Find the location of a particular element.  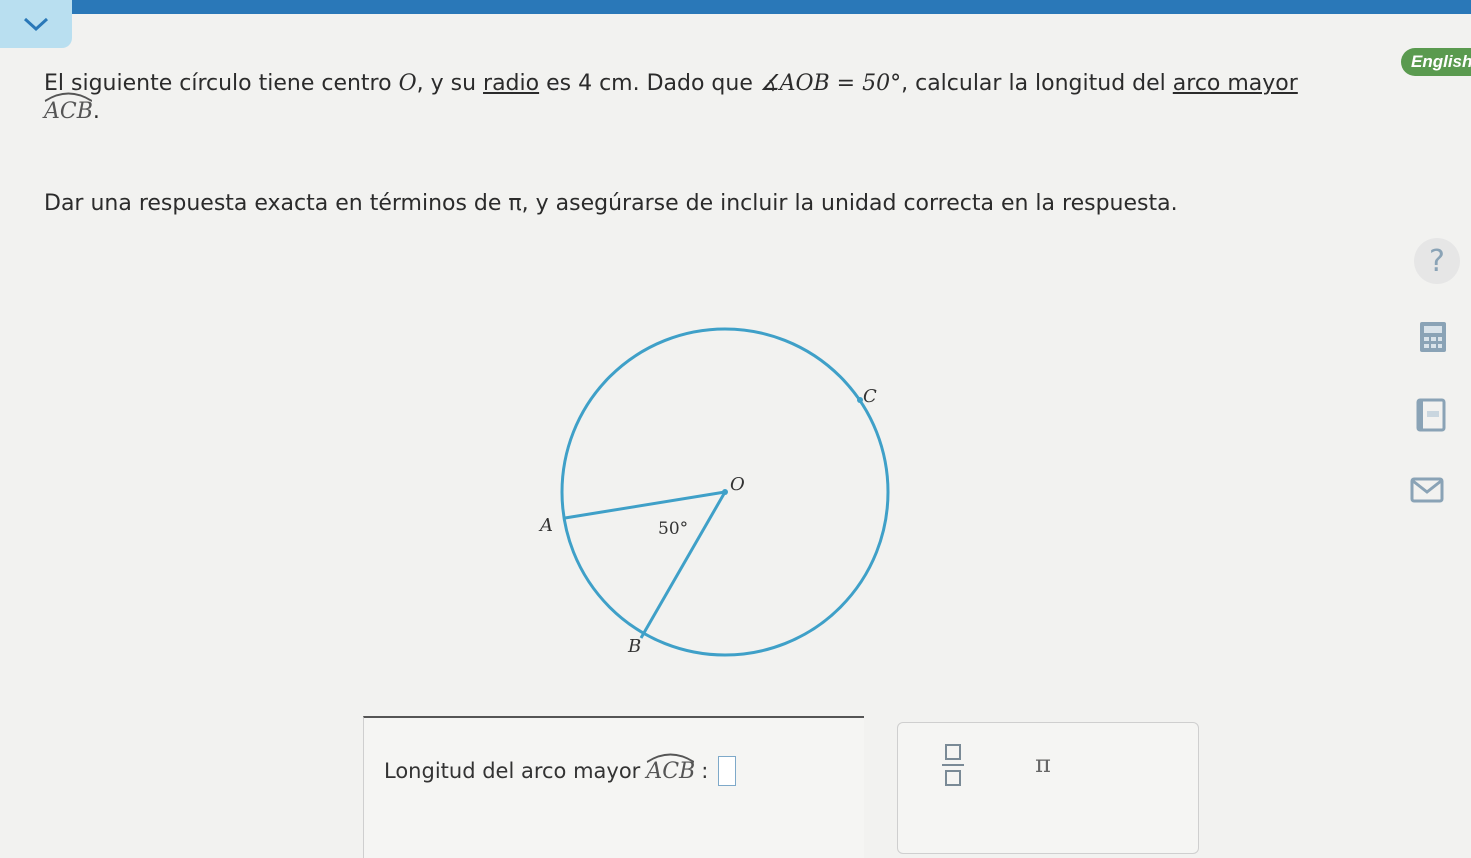

fraction-button is located at coordinates (953, 765).